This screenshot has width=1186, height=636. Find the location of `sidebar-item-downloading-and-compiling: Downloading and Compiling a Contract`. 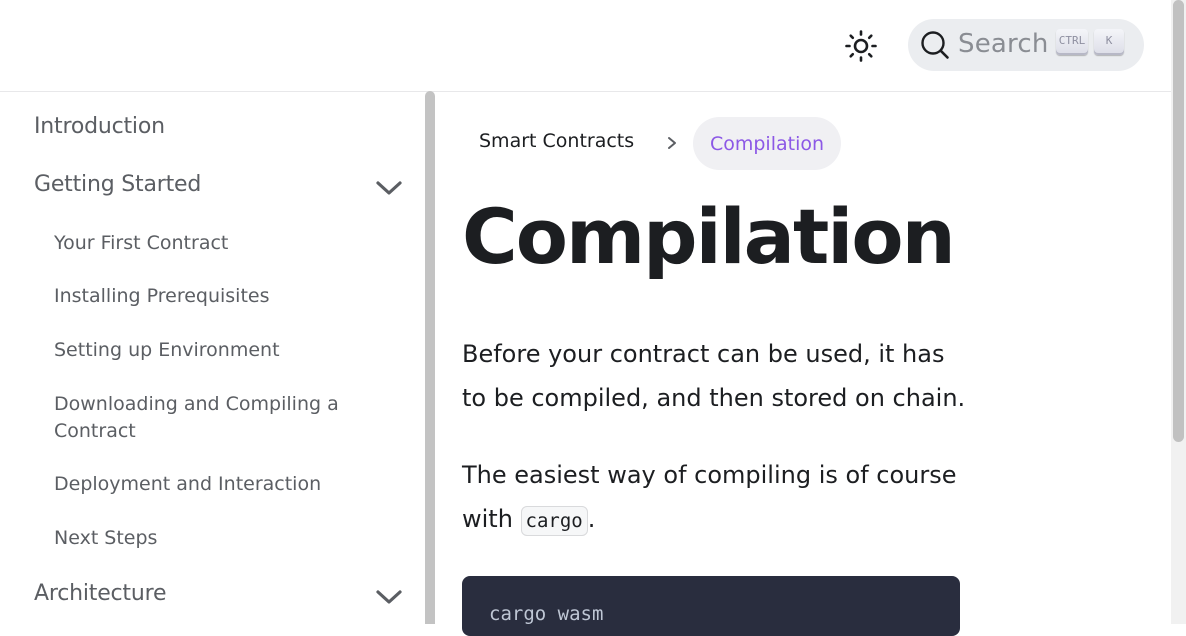

sidebar-item-downloading-and-compiling: Downloading and Compiling a Contract is located at coordinates (214, 418).